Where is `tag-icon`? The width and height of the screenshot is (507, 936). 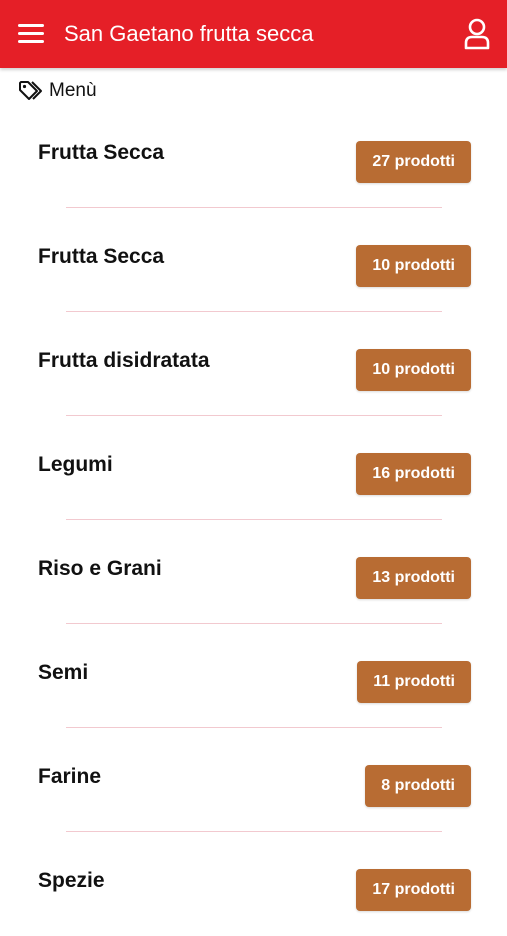
tag-icon is located at coordinates (30, 90).